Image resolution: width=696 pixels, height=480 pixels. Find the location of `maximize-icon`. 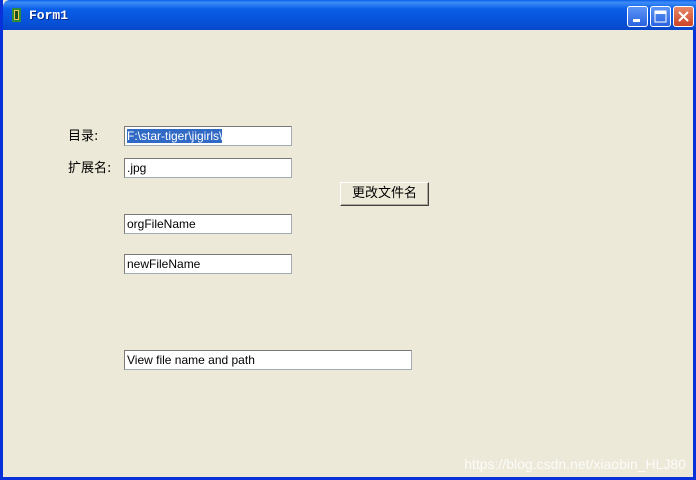

maximize-icon is located at coordinates (660, 16).